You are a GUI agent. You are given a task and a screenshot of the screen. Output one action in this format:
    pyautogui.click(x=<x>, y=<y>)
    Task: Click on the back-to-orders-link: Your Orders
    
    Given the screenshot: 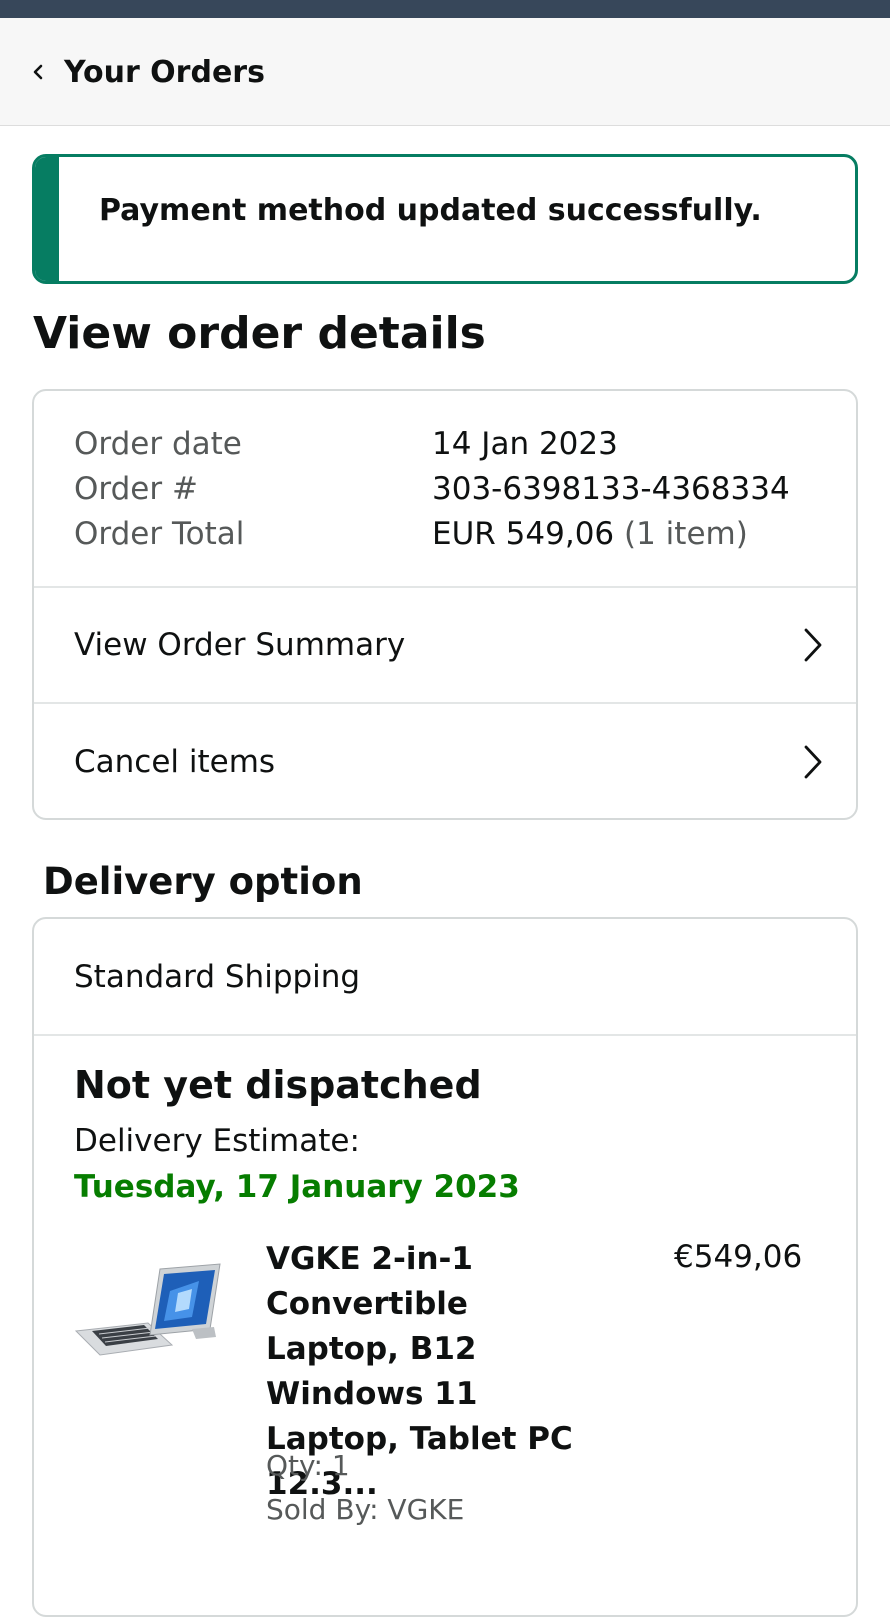 What is the action you would take?
    pyautogui.click(x=147, y=72)
    